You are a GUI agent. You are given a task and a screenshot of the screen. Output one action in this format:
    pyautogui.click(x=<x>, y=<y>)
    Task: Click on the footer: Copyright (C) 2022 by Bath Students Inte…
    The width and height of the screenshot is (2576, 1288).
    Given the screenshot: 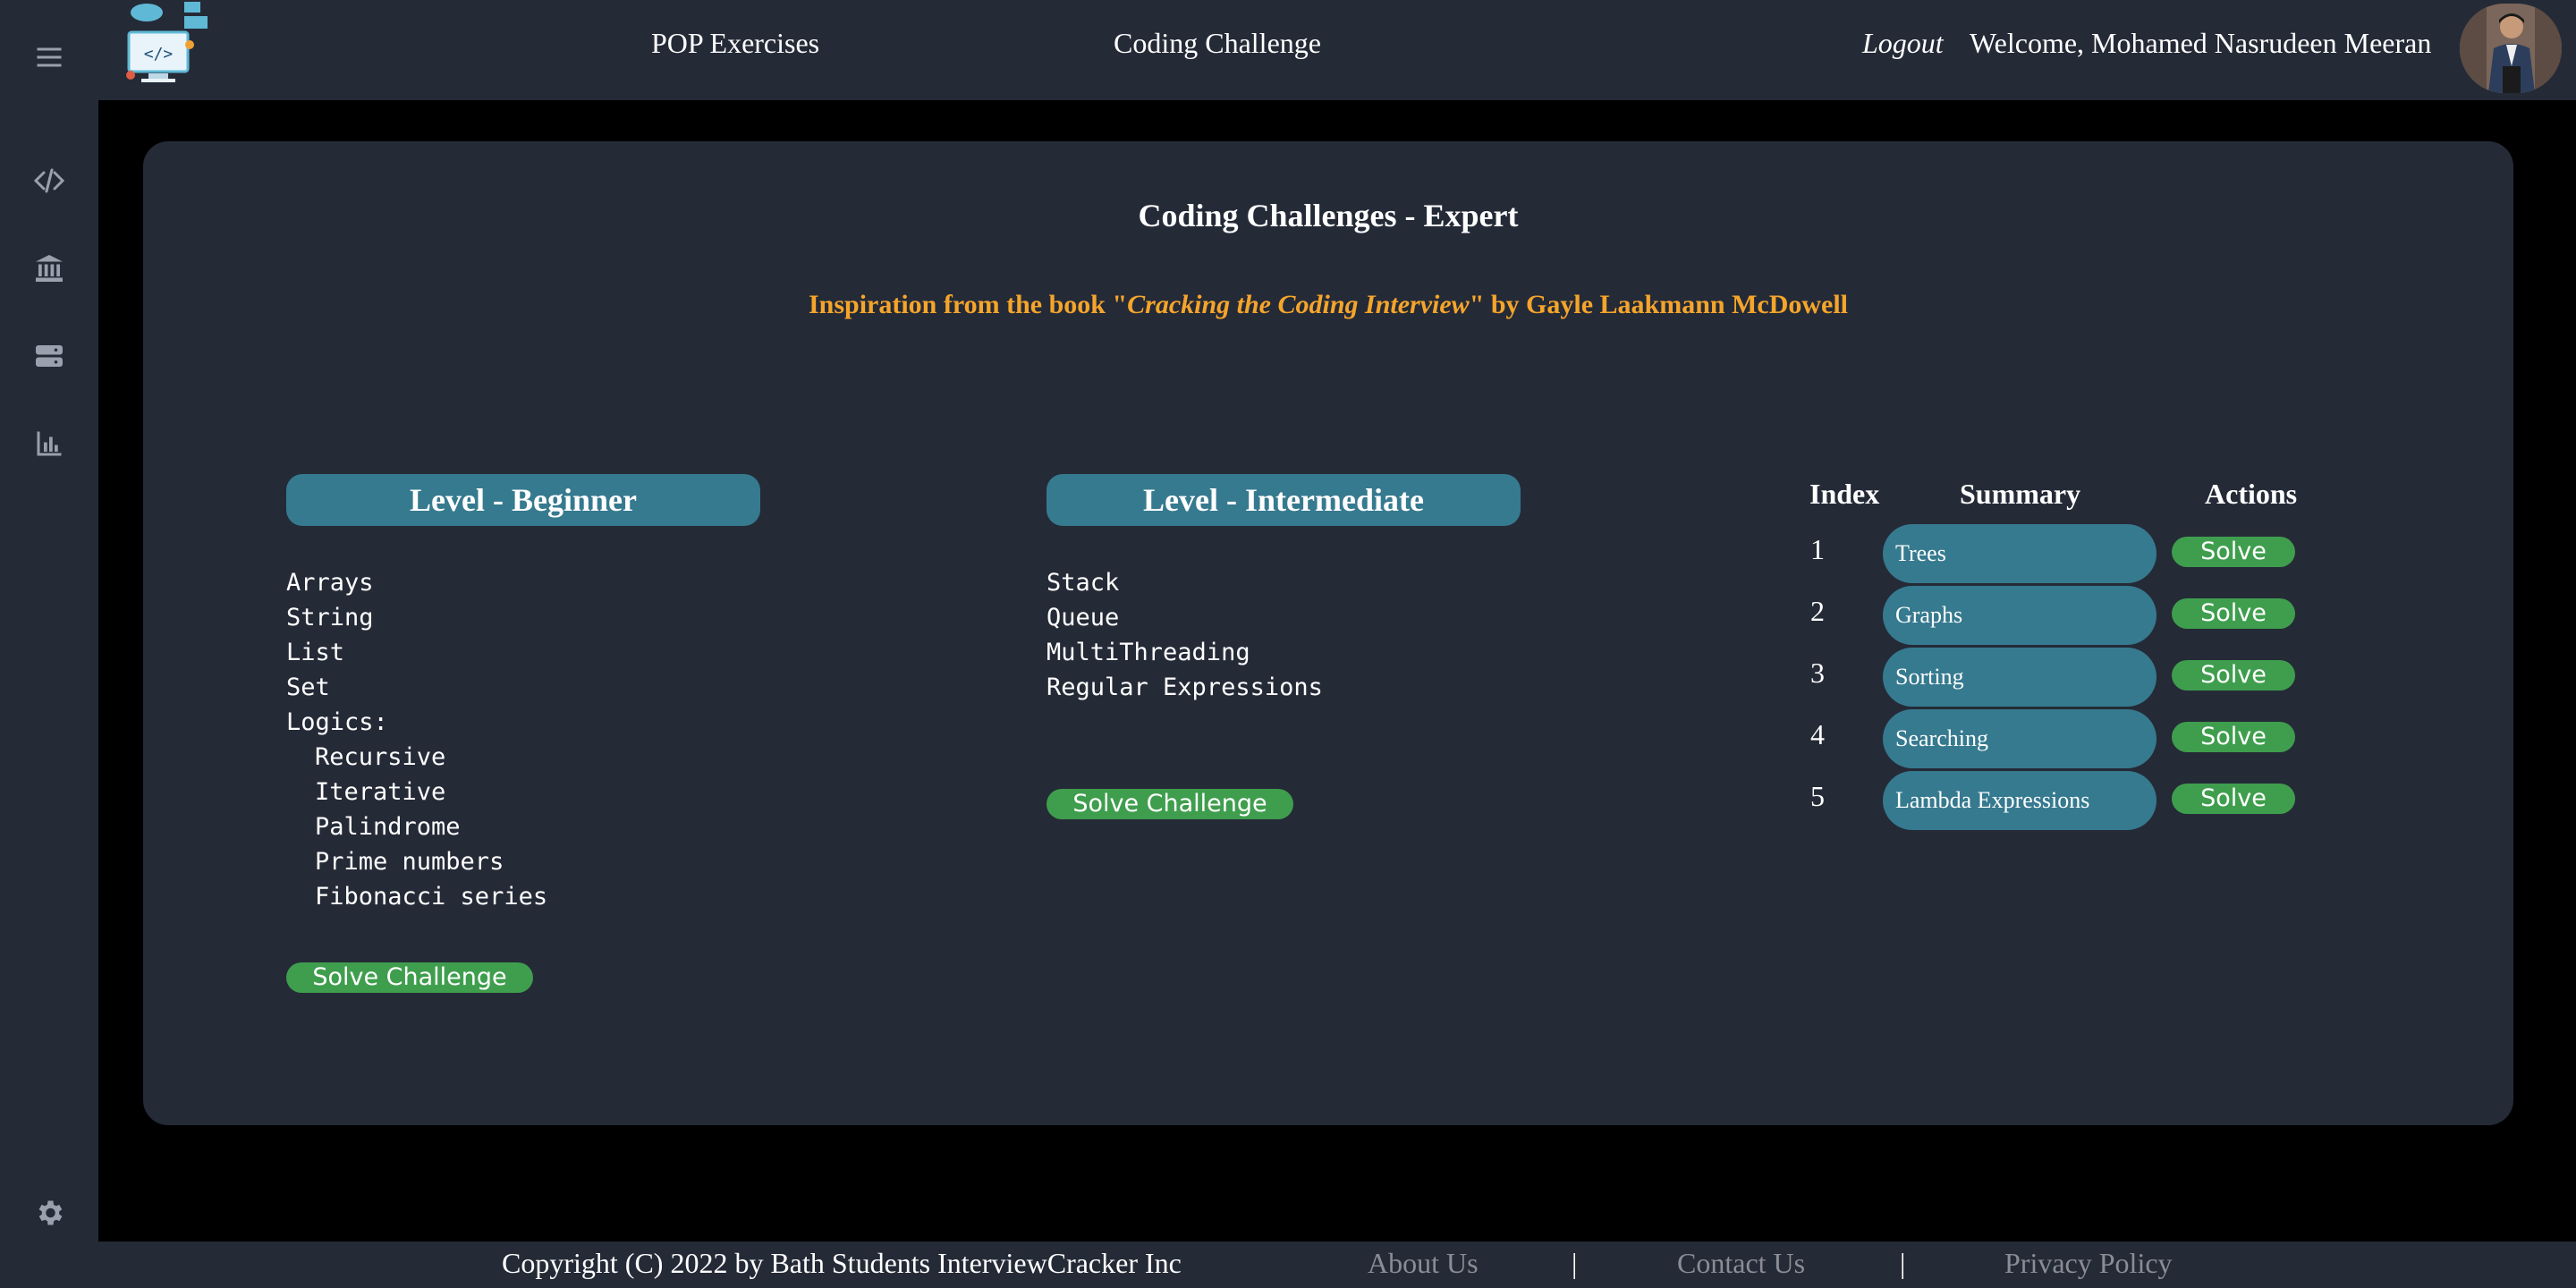 What is the action you would take?
    pyautogui.click(x=1337, y=1264)
    